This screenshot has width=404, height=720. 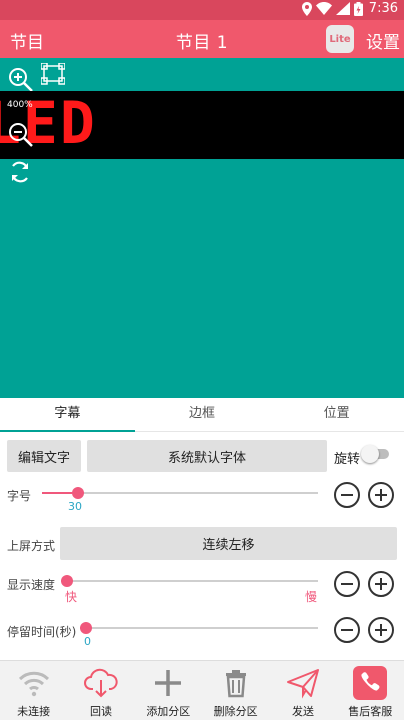 What do you see at coordinates (347, 495) in the screenshot?
I see `font-size-decrease-button` at bounding box center [347, 495].